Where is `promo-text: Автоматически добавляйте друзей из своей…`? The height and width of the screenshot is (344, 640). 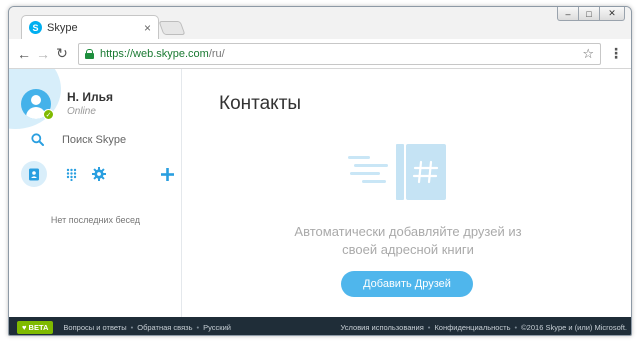 promo-text: Автоматически добавляйте друзей из своей… is located at coordinates (407, 241).